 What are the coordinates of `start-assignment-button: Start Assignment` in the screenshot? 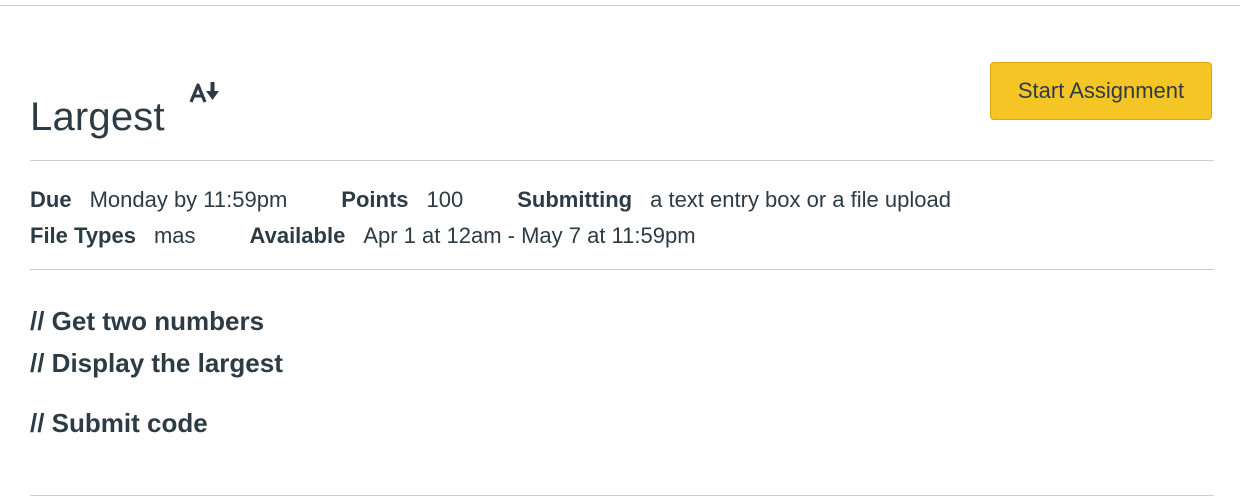 It's located at (1101, 91).